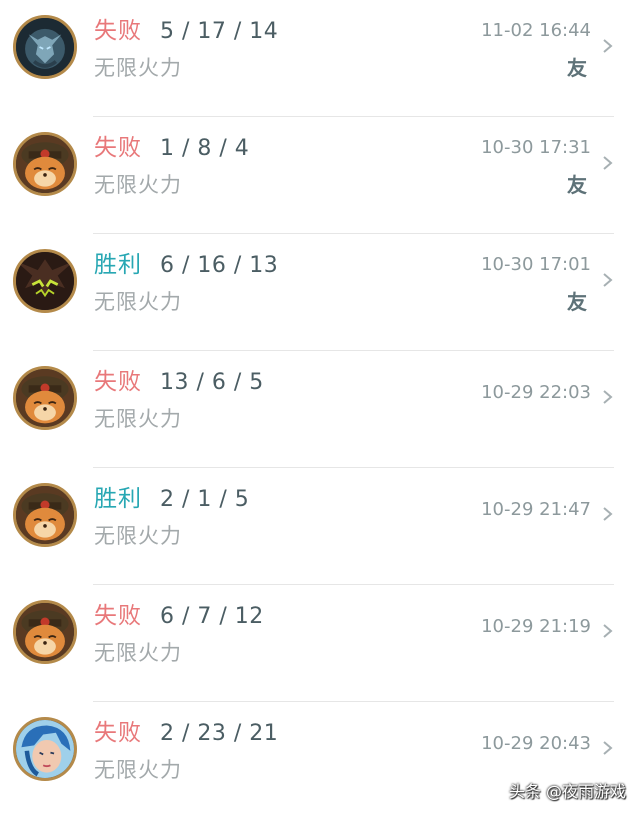 The image size is (640, 819). What do you see at coordinates (45, 749) in the screenshot?
I see `blue-hair-champion-icon` at bounding box center [45, 749].